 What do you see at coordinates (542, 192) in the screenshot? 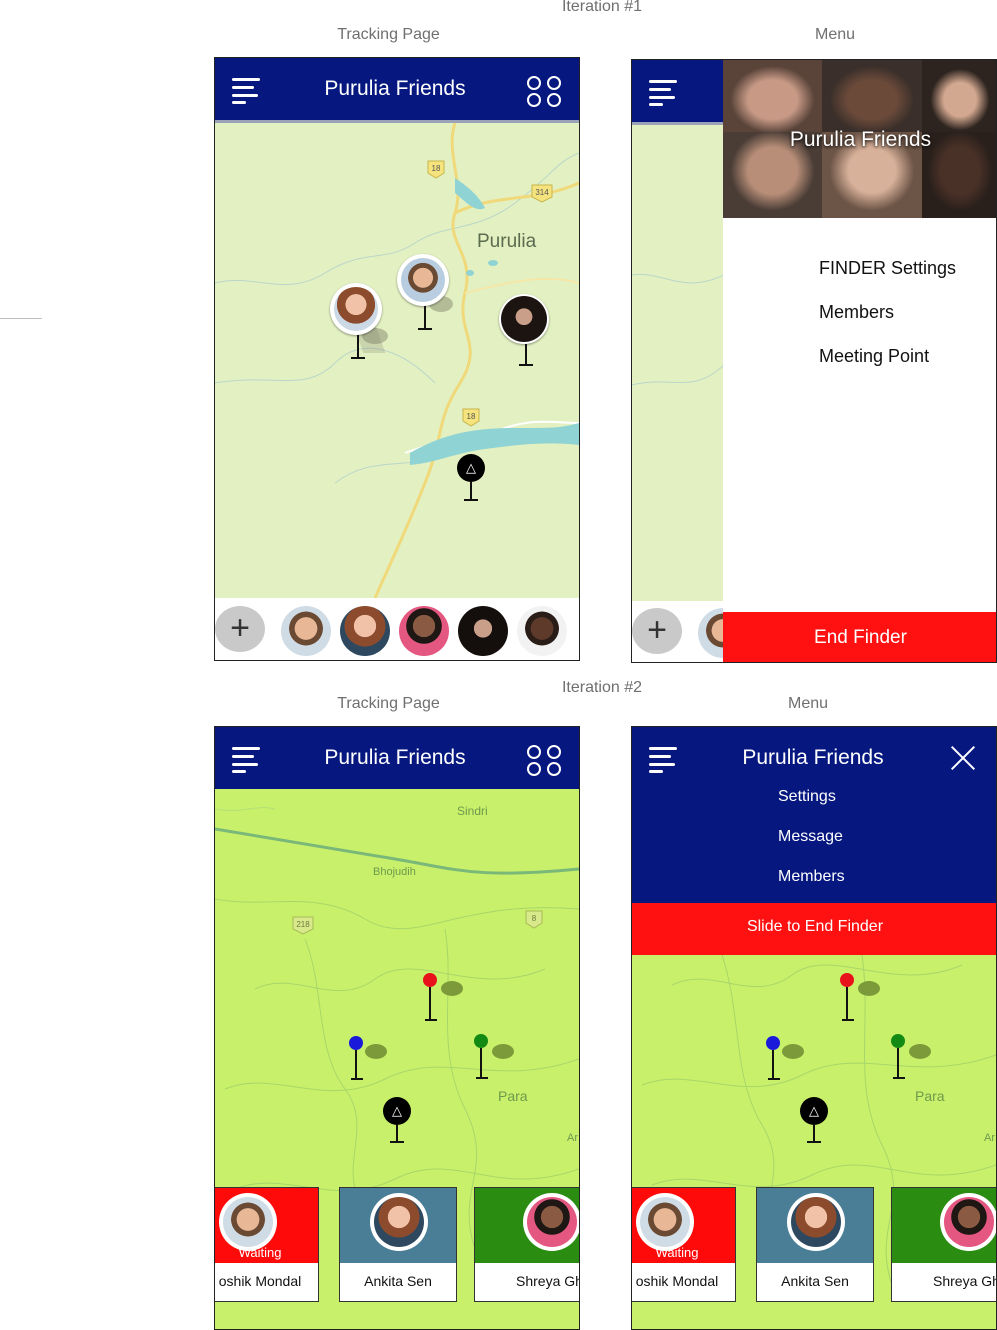
I see `svg-text: 314` at bounding box center [542, 192].